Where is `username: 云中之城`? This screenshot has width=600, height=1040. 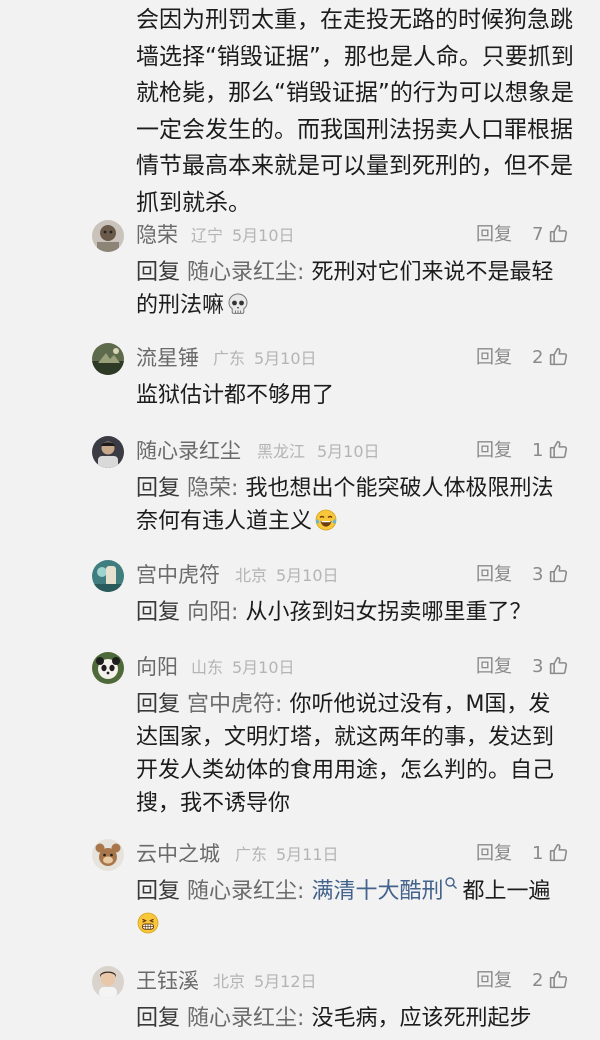
username: 云中之城 is located at coordinates (178, 854).